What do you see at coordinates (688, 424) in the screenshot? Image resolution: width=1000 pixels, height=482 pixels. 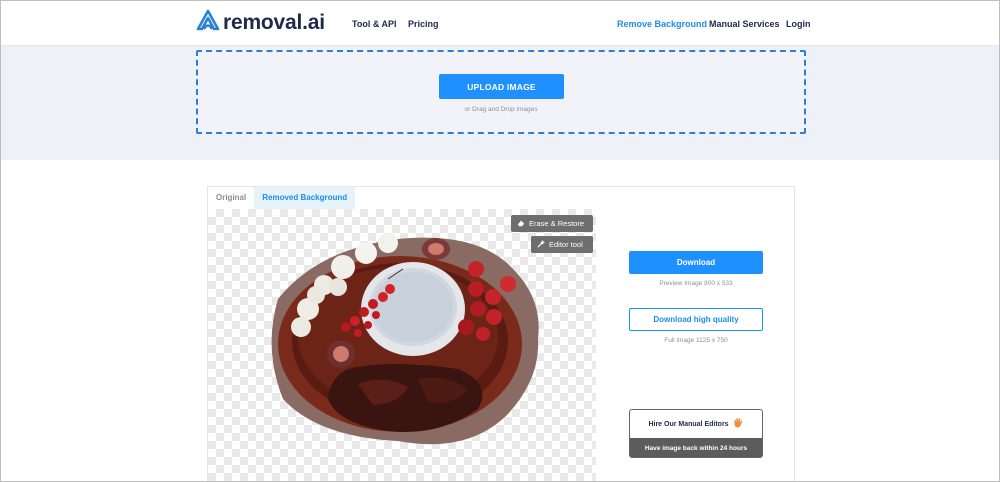 I see `hire-title: Hire Our Manual Editors` at bounding box center [688, 424].